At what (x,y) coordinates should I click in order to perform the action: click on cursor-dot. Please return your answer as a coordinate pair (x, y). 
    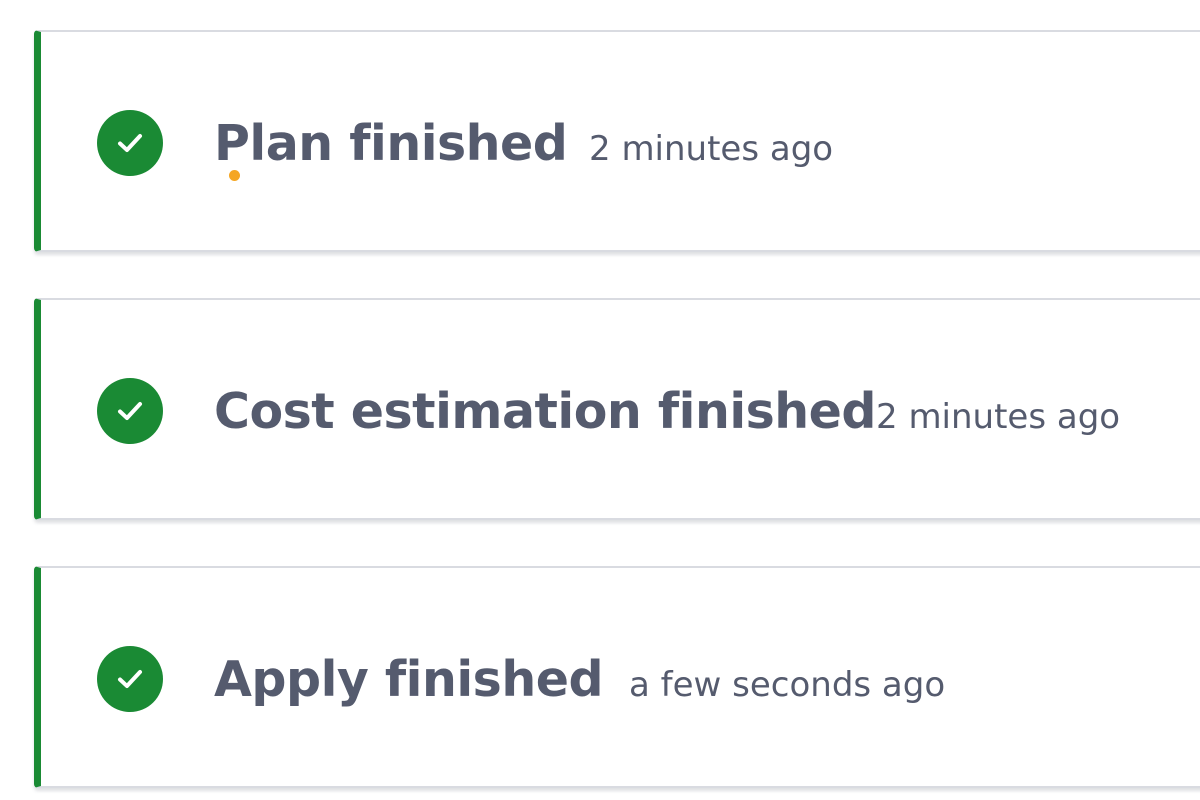
    Looking at the image, I should click on (234, 175).